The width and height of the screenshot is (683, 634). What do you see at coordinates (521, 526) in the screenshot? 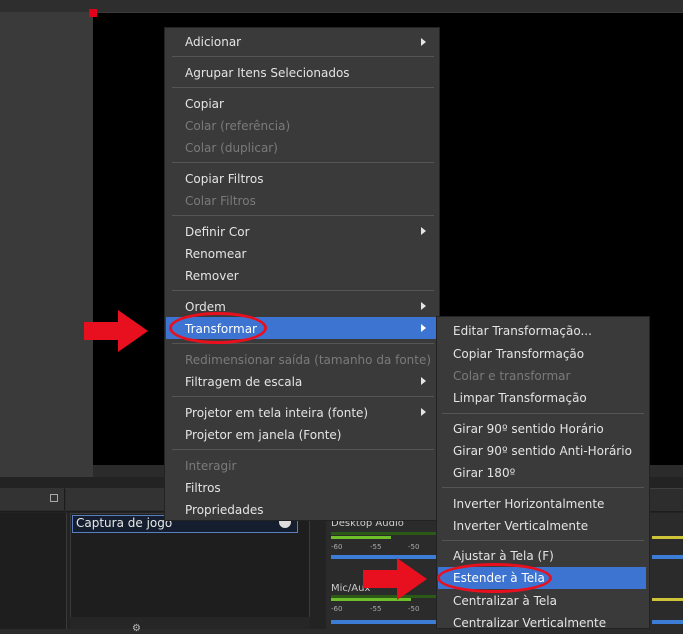
I see `menu-item-label: Inverter Verticalmente` at bounding box center [521, 526].